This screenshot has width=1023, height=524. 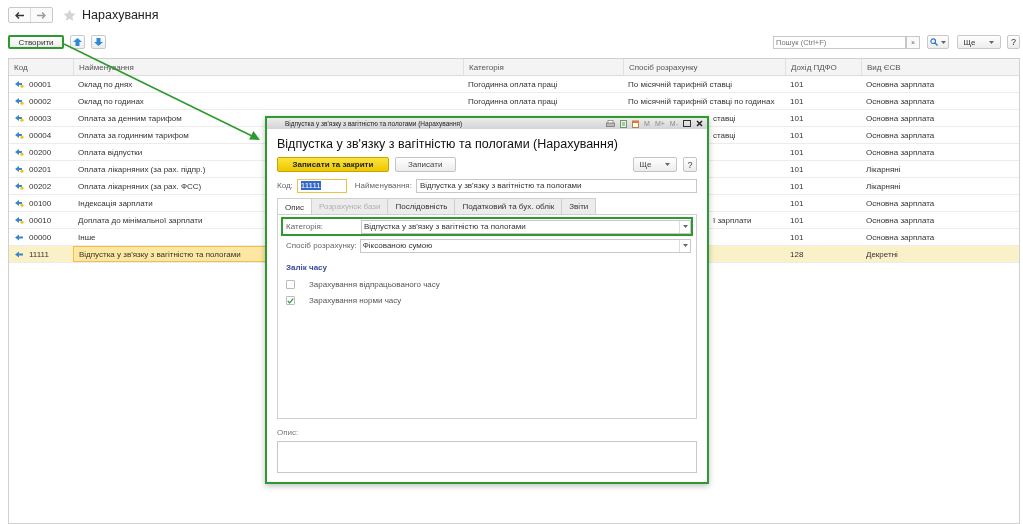 I want to click on table-cell: 00010, so click(x=40, y=220).